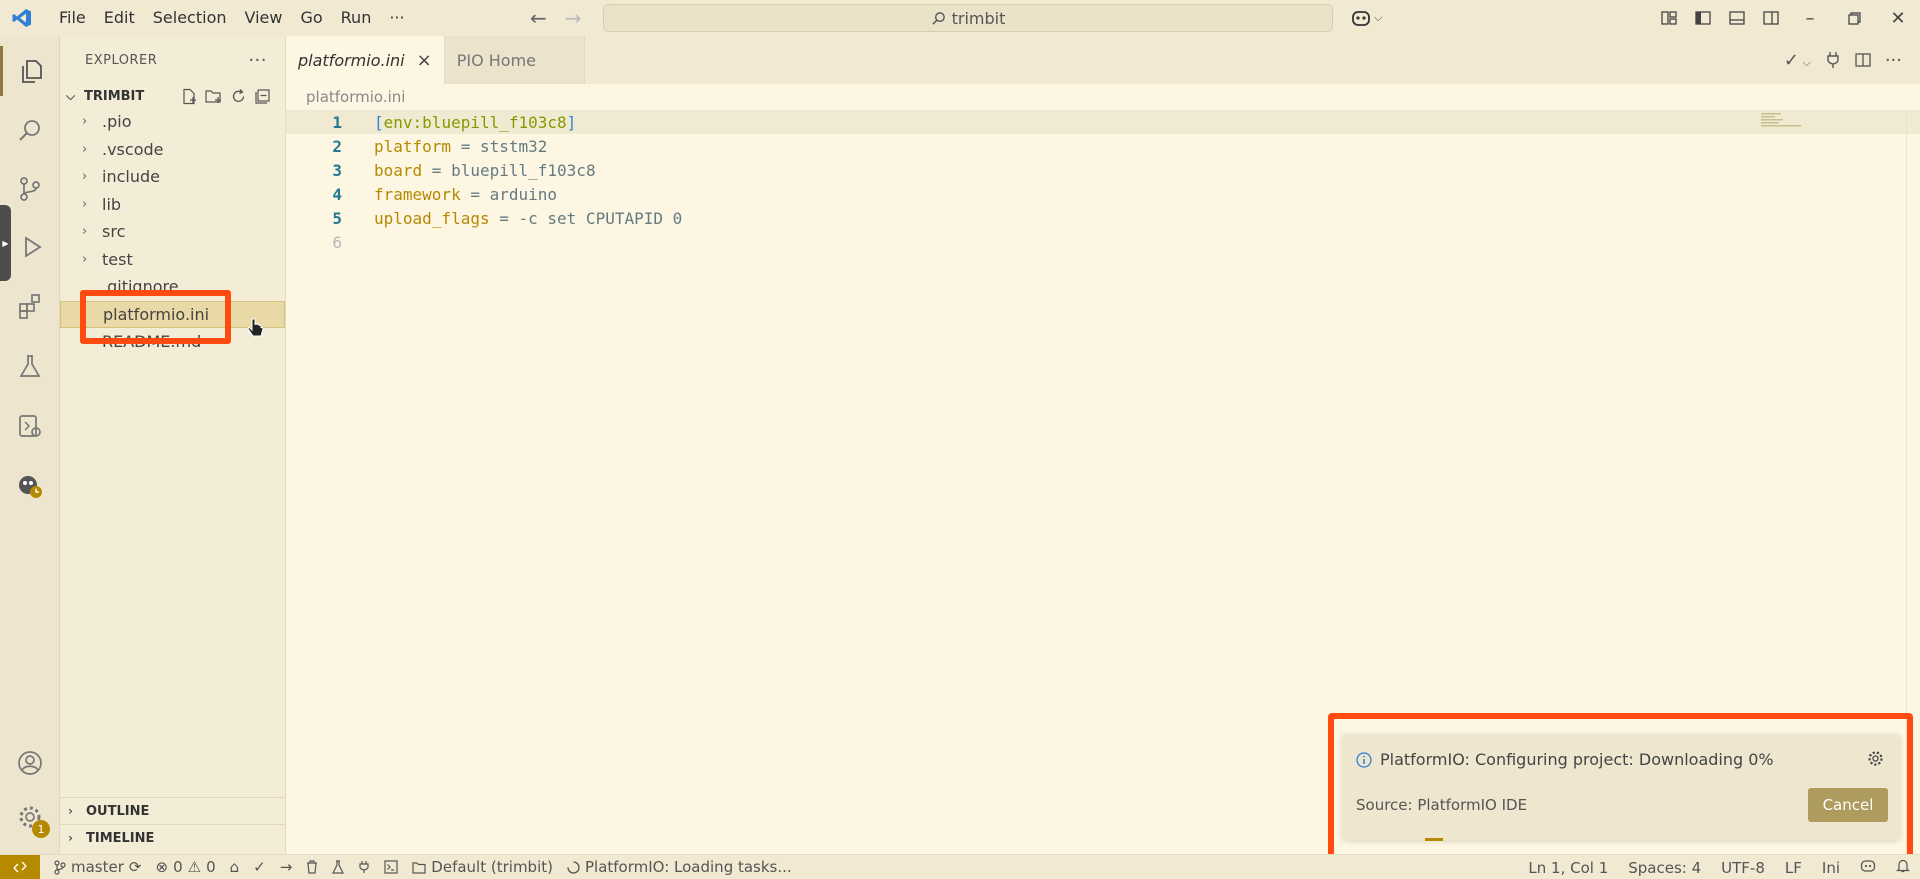 The image size is (1920, 879). Describe the element at coordinates (185, 867) in the screenshot. I see `problems-status: ⊗ 0 ⚠ 0` at that location.